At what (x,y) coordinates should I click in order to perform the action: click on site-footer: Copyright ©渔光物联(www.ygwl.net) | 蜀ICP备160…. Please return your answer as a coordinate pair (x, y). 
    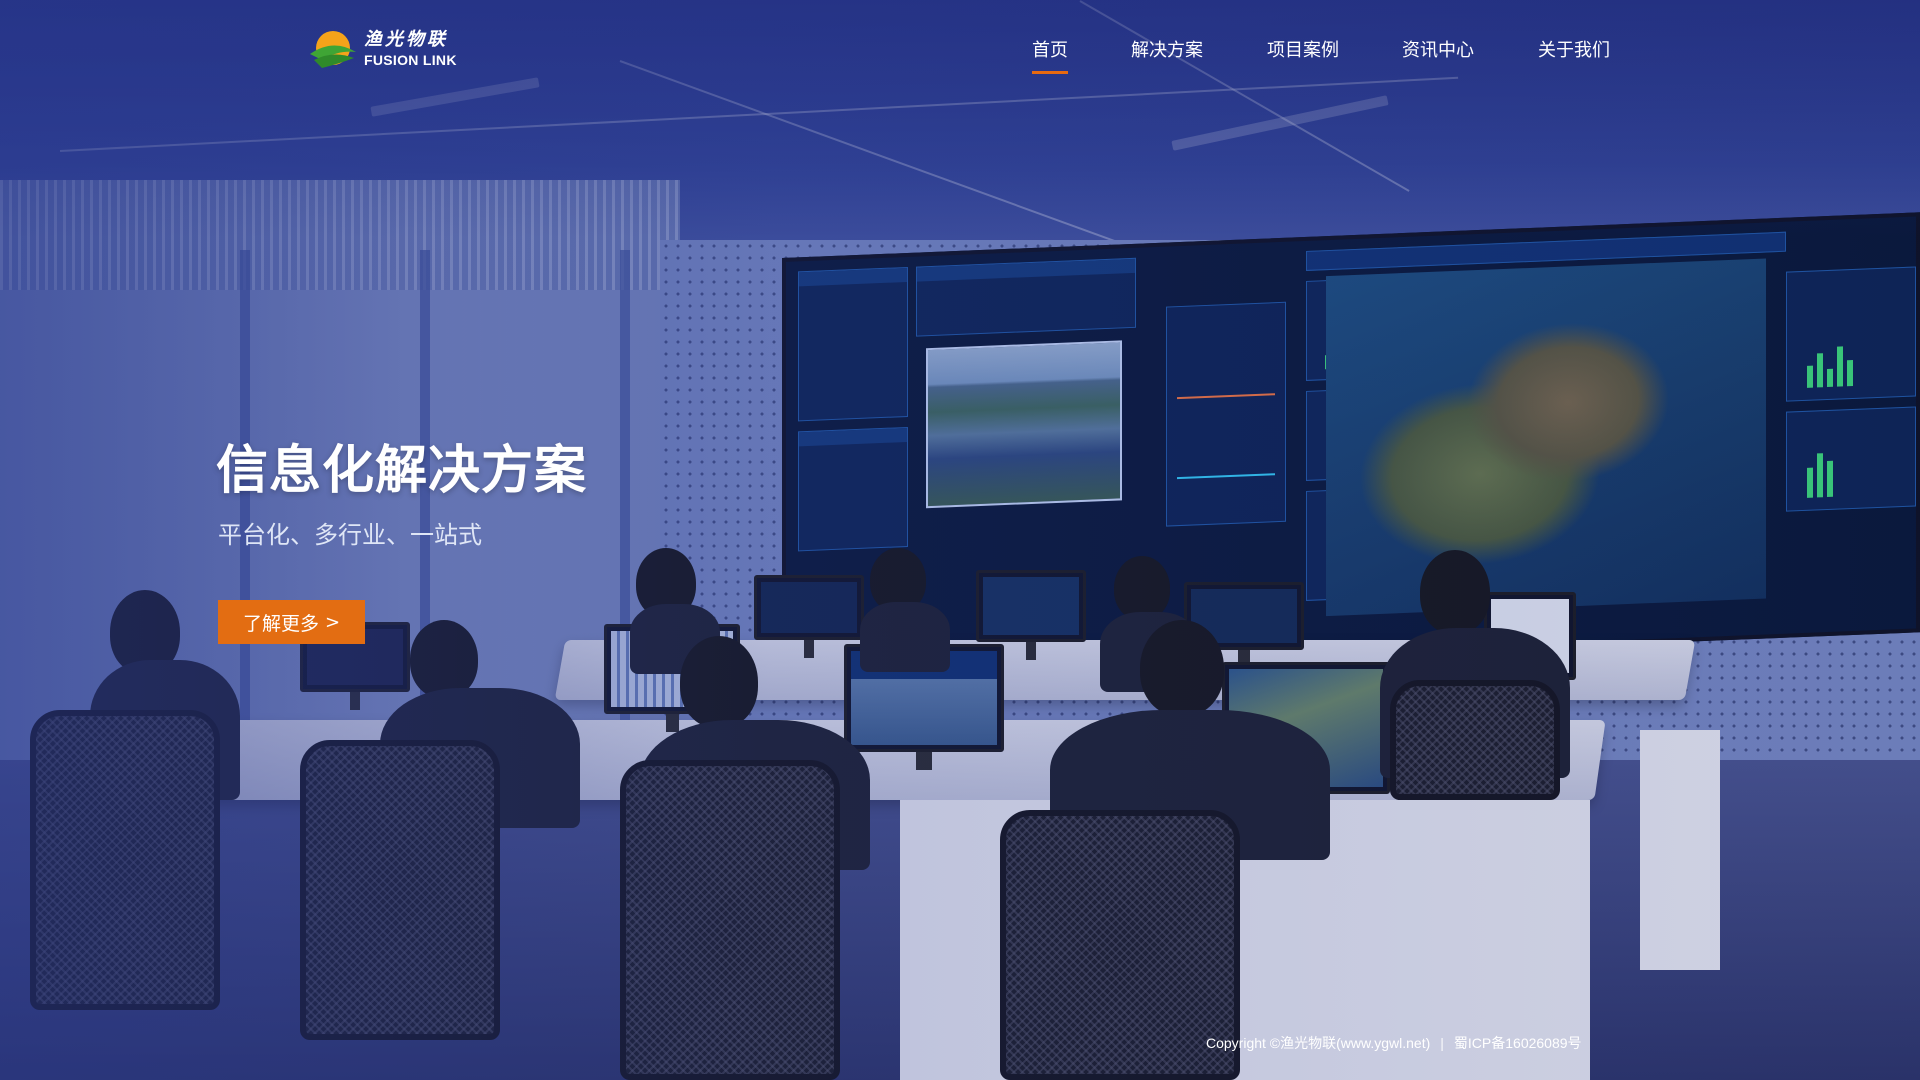
    Looking at the image, I should click on (1394, 1043).